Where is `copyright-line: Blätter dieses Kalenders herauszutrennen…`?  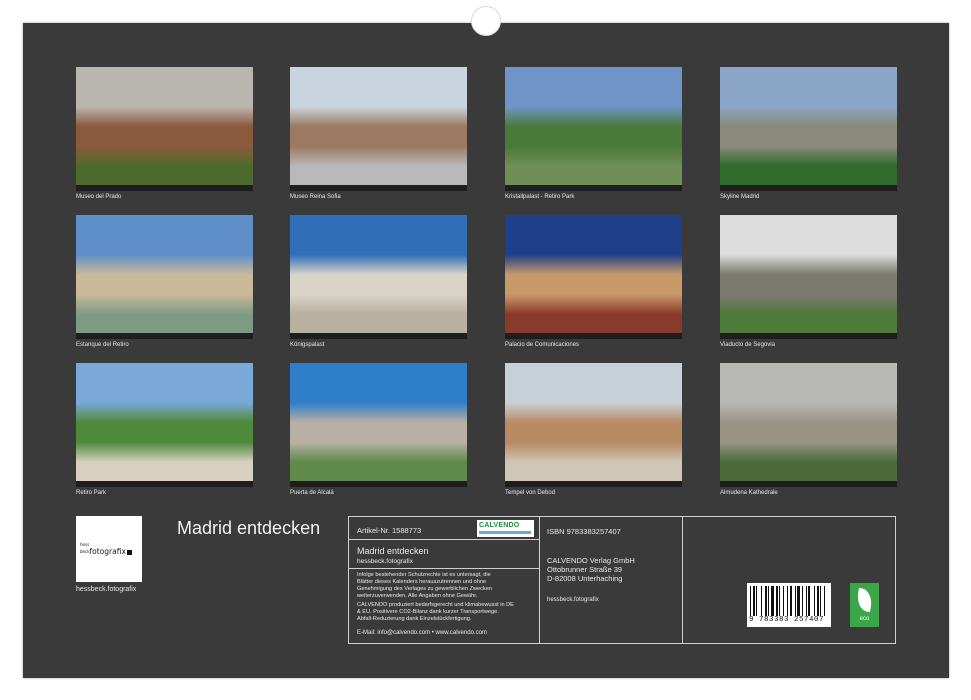 copyright-line: Blätter dieses Kalenders herauszutrennen… is located at coordinates (422, 582).